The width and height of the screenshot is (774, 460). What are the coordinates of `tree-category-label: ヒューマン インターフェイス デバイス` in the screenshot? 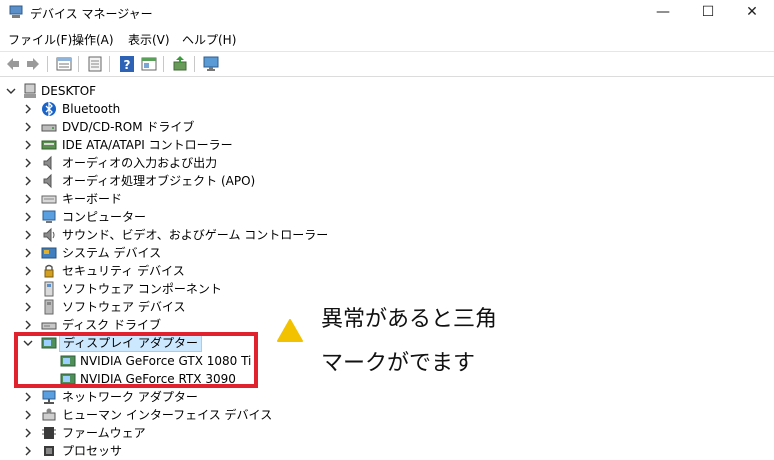 It's located at (167, 415).